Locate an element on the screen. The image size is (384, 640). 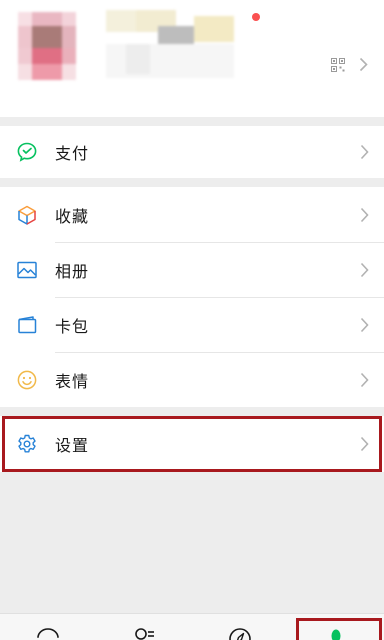
favorites-icon is located at coordinates (27, 215).